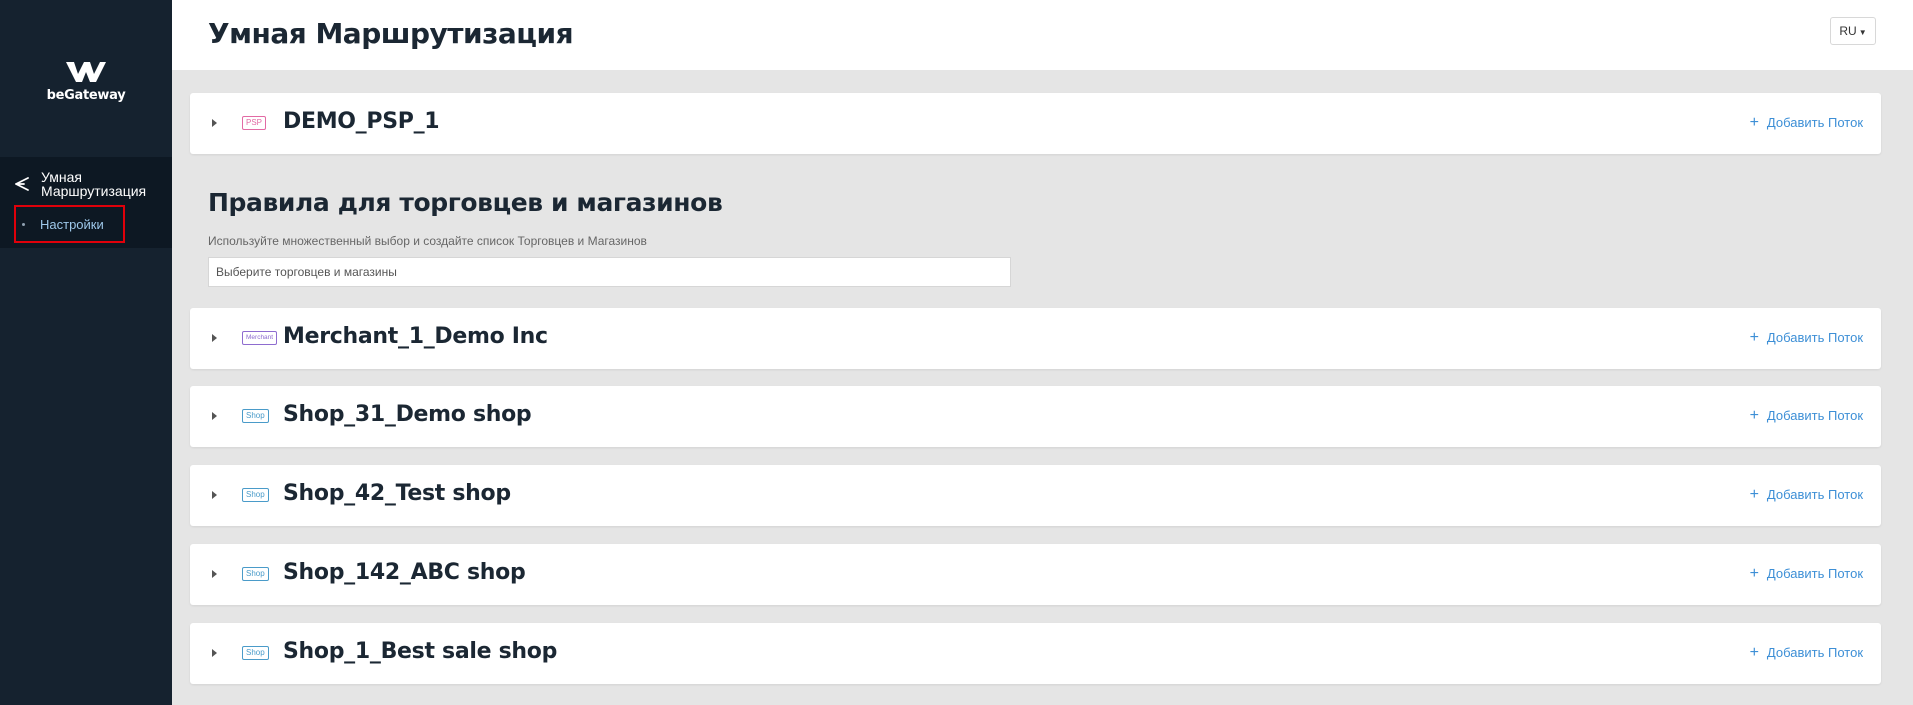  What do you see at coordinates (94, 184) in the screenshot?
I see `nav-item-label: Умная Маршрутизация` at bounding box center [94, 184].